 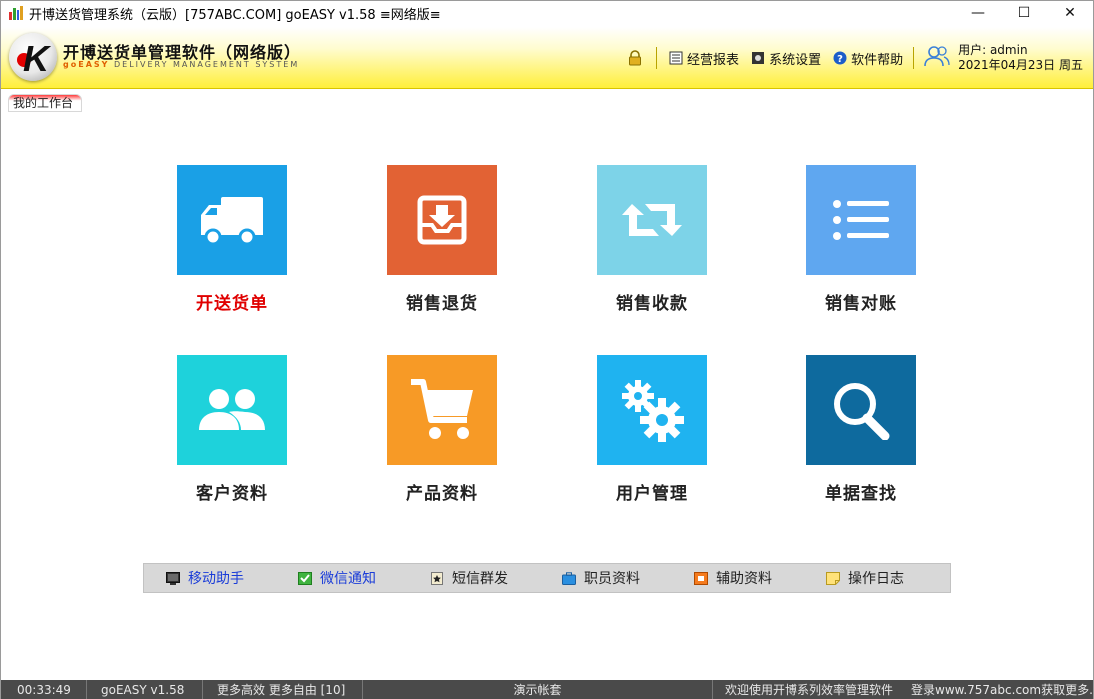 I want to click on user-name: 用户: admin, so click(x=993, y=50).